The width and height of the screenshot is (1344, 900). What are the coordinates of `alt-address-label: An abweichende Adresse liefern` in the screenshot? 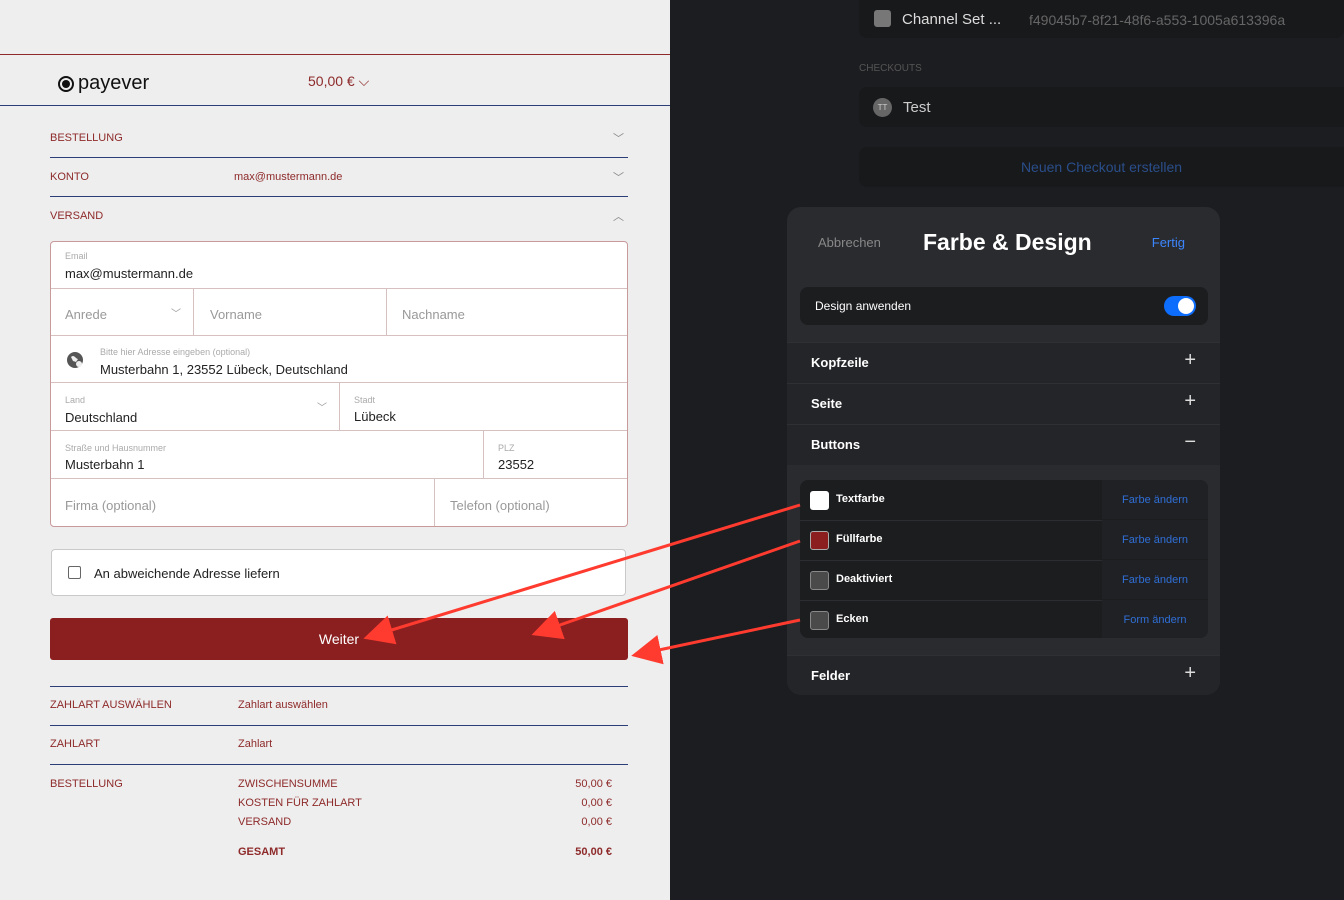 It's located at (187, 573).